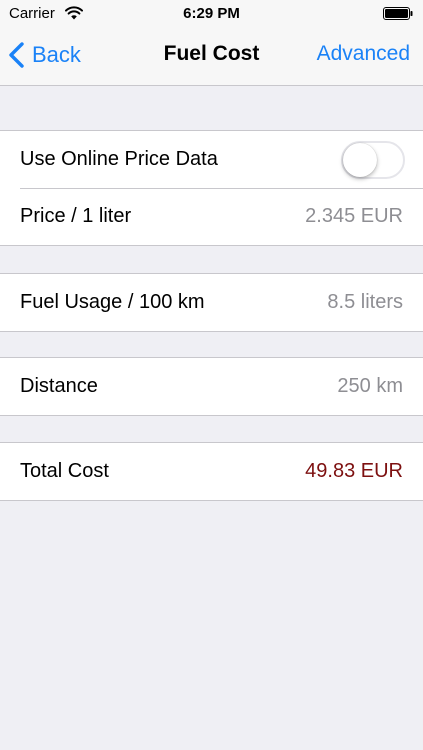 The image size is (423, 750). Describe the element at coordinates (76, 216) in the screenshot. I see `price-label: Price / 1 liter` at that location.